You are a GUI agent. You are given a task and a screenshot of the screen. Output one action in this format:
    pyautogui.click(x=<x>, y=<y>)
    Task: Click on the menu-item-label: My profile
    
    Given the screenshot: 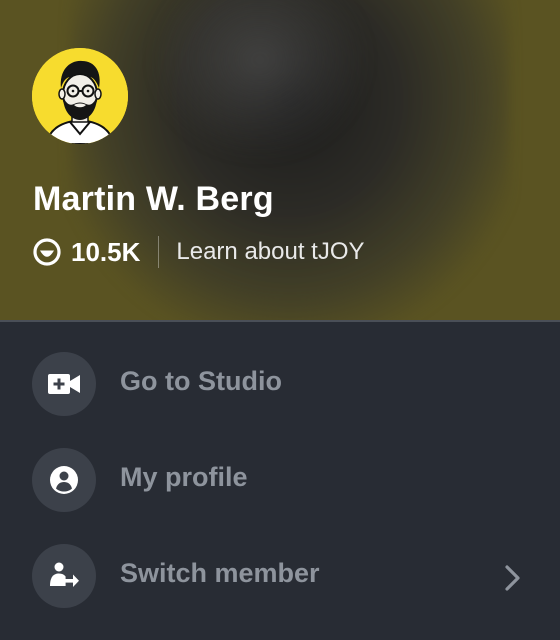 What is the action you would take?
    pyautogui.click(x=184, y=477)
    